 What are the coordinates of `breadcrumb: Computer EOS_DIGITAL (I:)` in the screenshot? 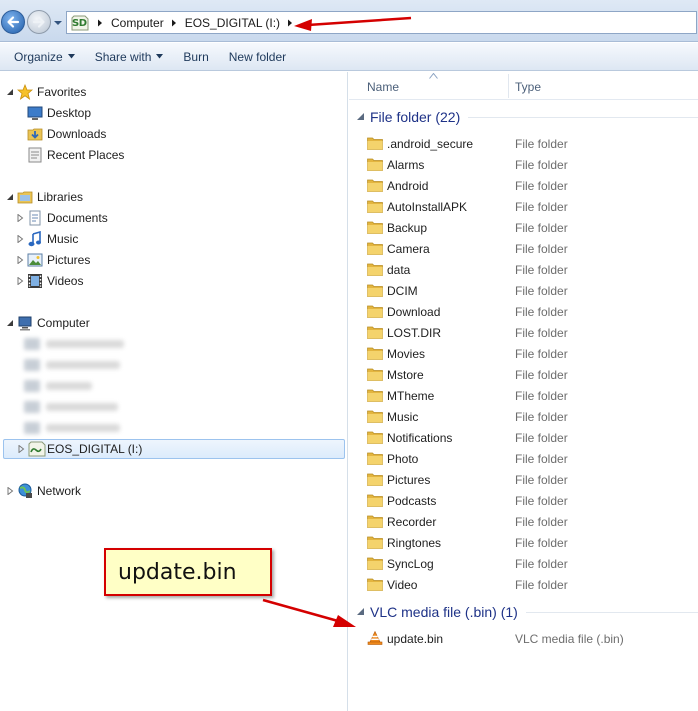 It's located at (195, 23).